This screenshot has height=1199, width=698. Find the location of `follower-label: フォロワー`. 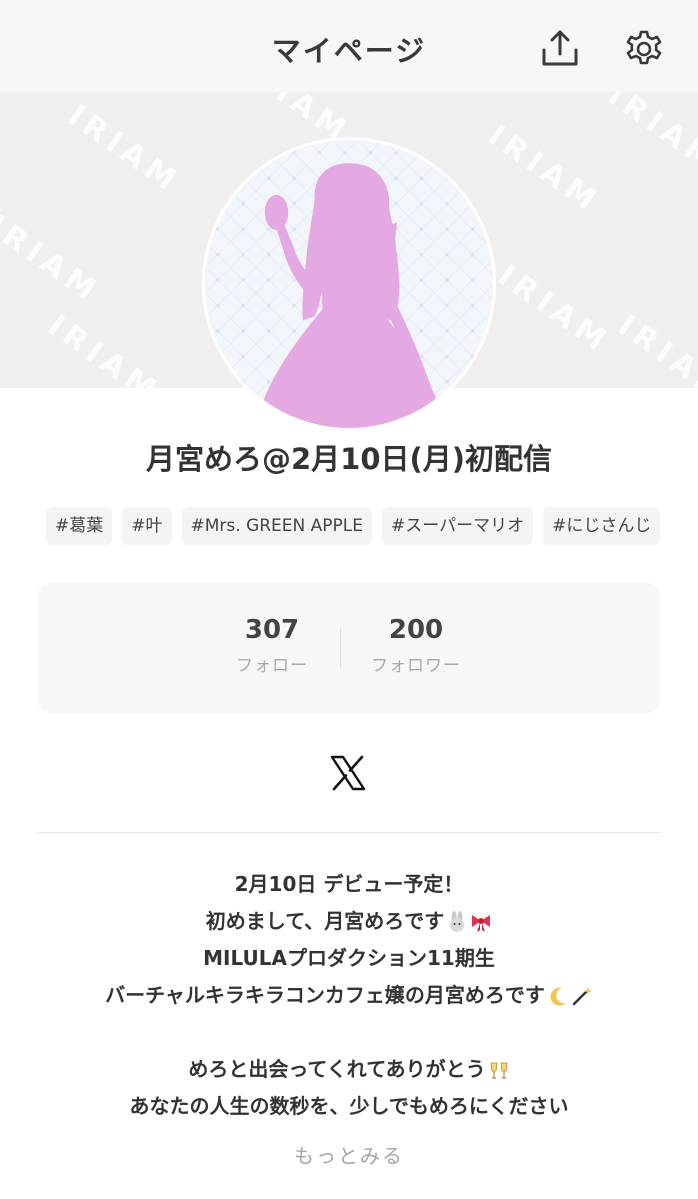

follower-label: フォロワー is located at coordinates (416, 666).